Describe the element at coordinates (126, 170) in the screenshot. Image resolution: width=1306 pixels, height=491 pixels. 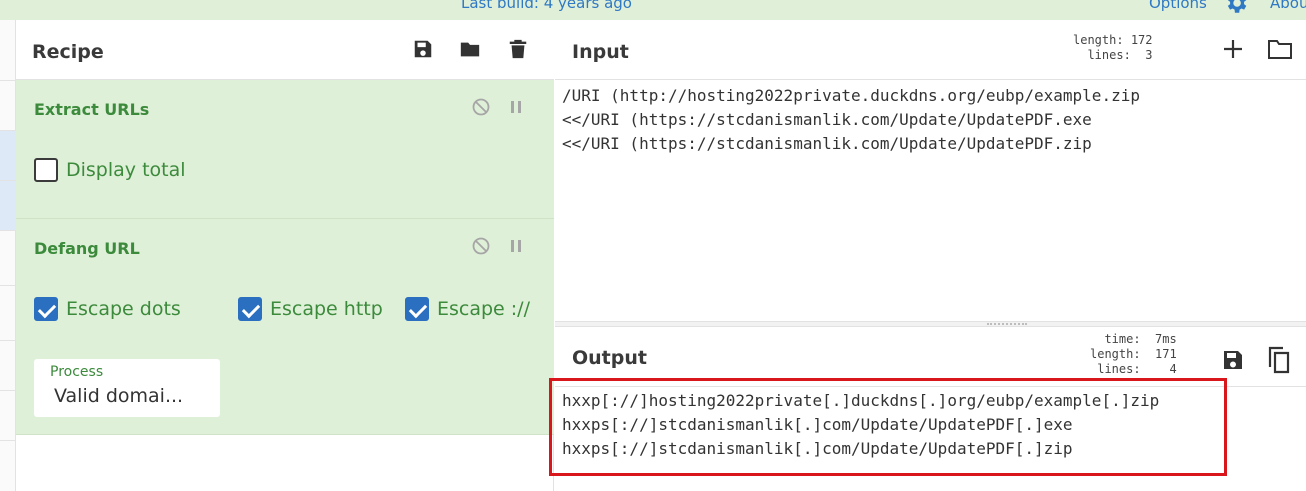
I see `checkbox-label: Display total` at that location.